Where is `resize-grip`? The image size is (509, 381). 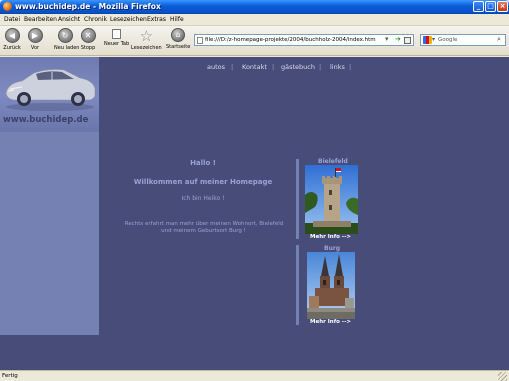 resize-grip is located at coordinates (502, 376).